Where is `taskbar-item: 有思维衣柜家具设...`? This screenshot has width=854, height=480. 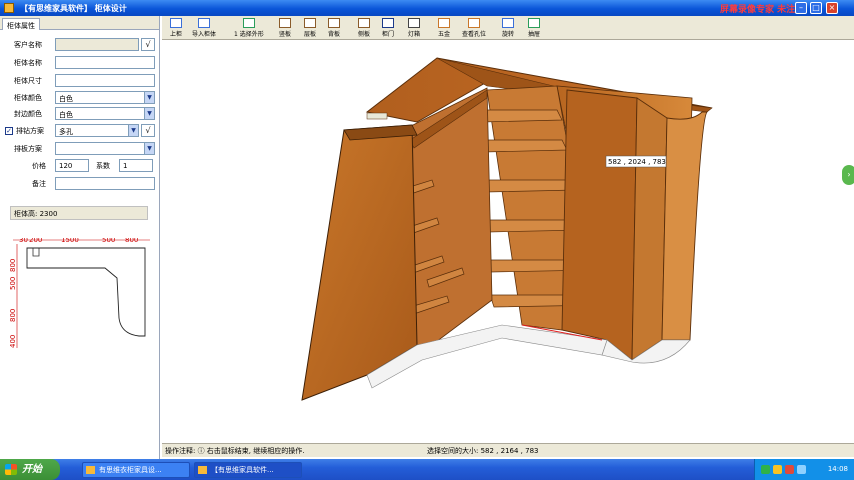 taskbar-item: 有思维衣柜家具设... is located at coordinates (136, 470).